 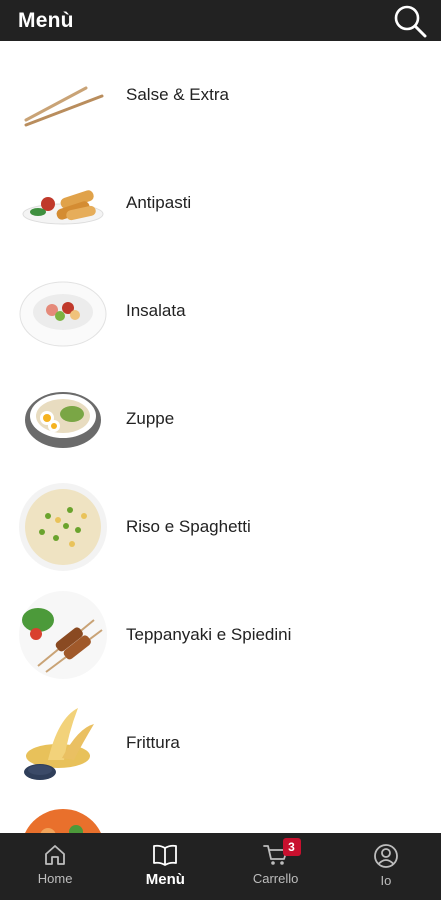 What do you see at coordinates (63, 635) in the screenshot?
I see `skewers-icon` at bounding box center [63, 635].